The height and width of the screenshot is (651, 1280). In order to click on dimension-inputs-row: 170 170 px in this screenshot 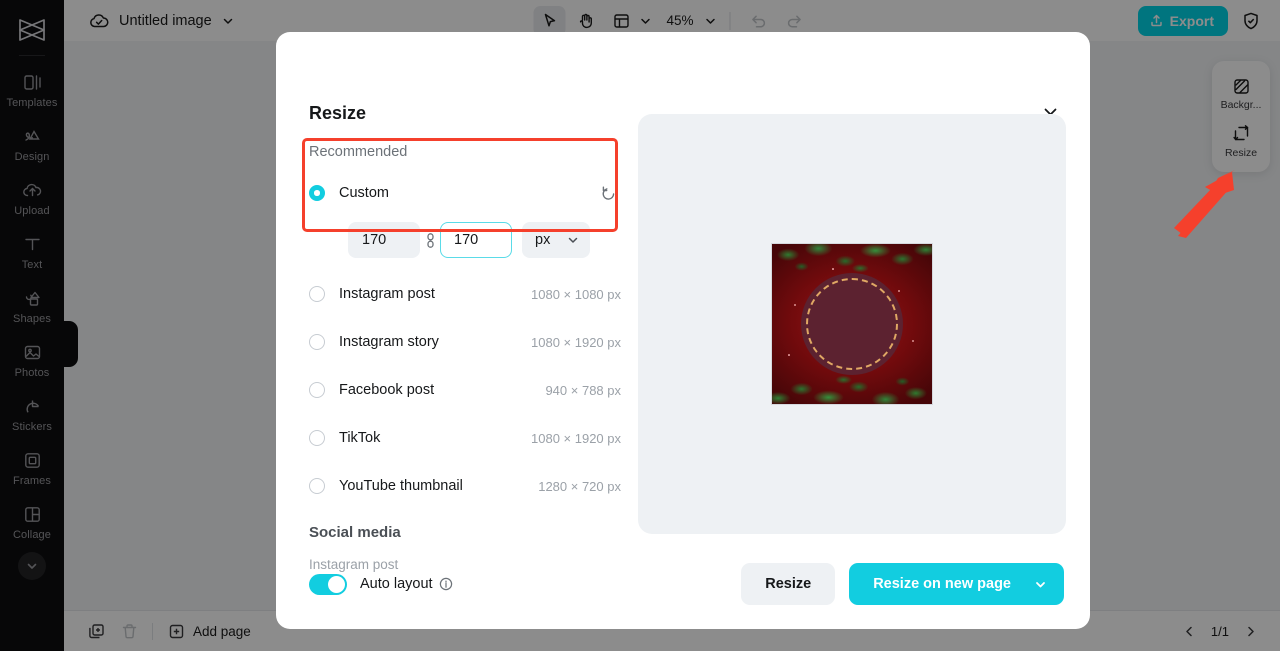, I will do `click(465, 240)`.